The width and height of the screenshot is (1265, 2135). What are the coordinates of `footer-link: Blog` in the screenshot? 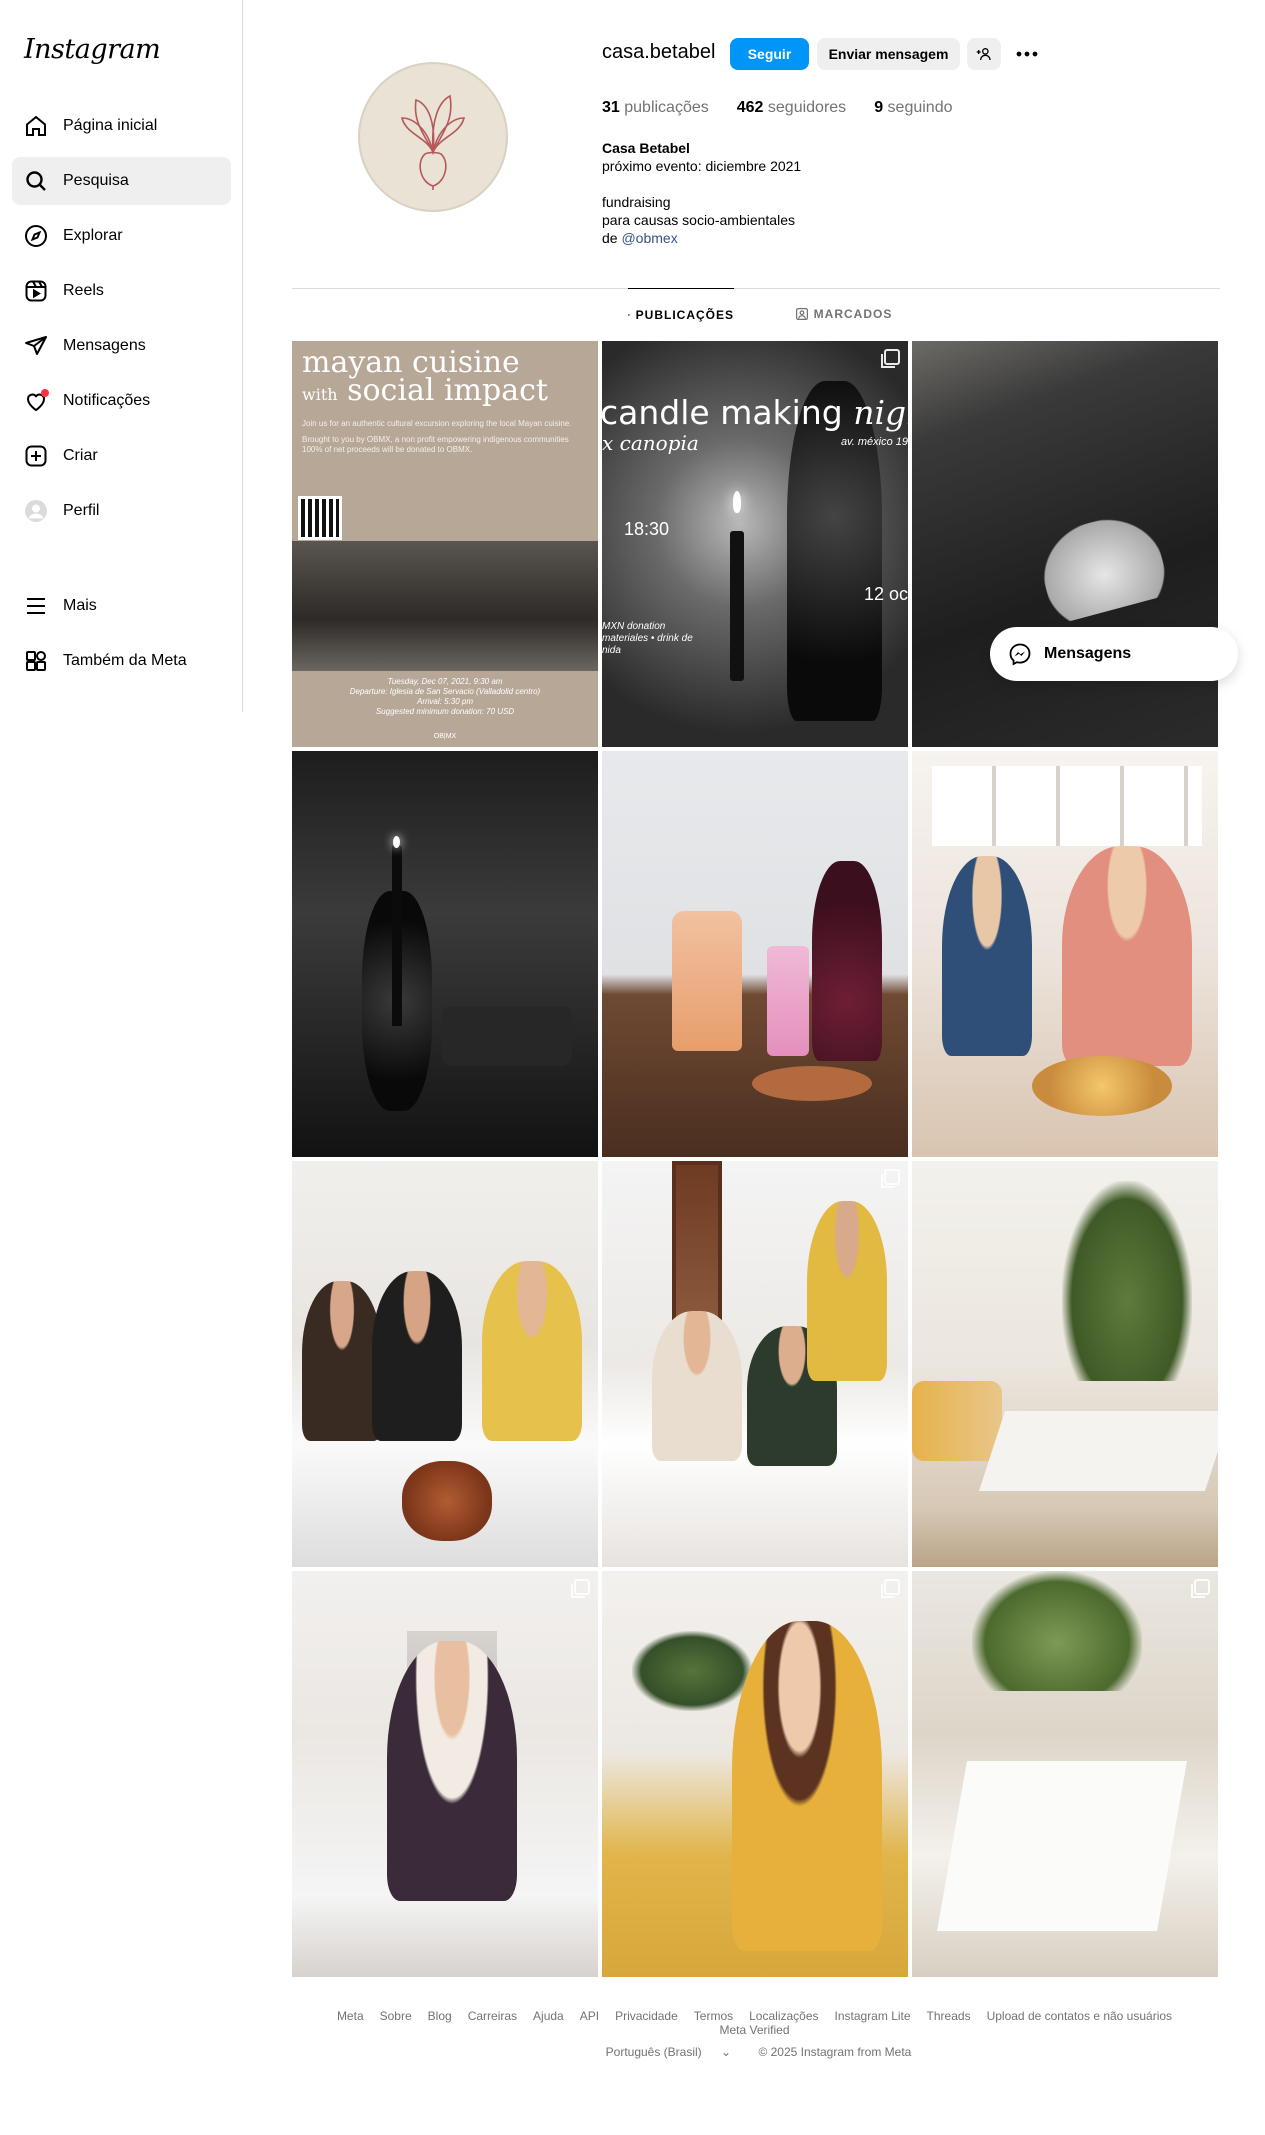 It's located at (440, 2016).